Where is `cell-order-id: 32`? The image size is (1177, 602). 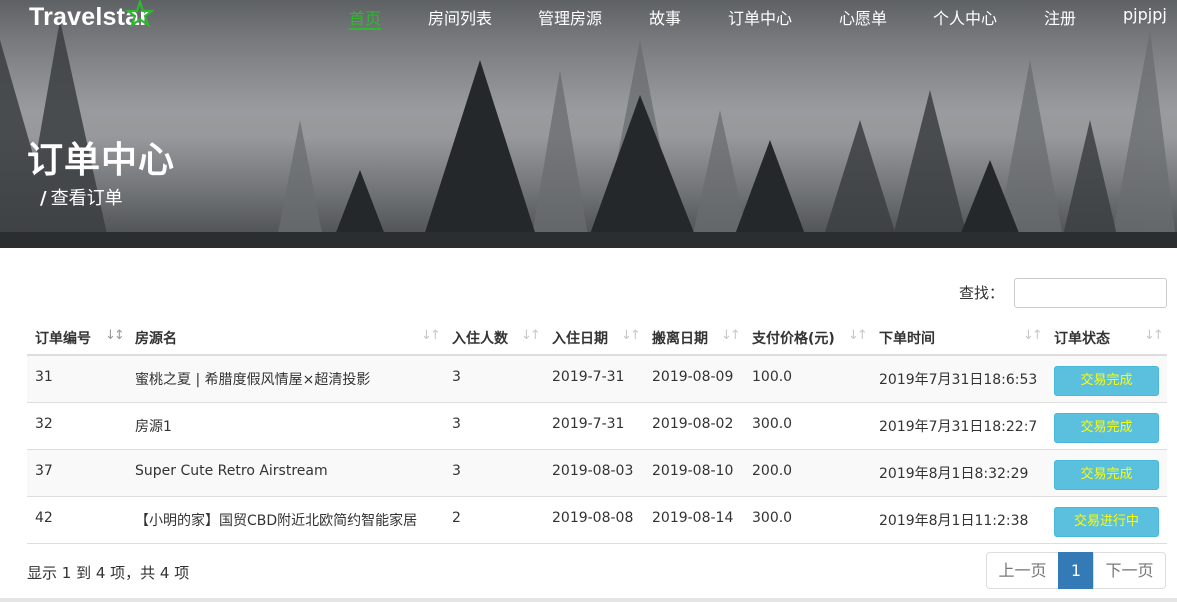 cell-order-id: 32 is located at coordinates (44, 424).